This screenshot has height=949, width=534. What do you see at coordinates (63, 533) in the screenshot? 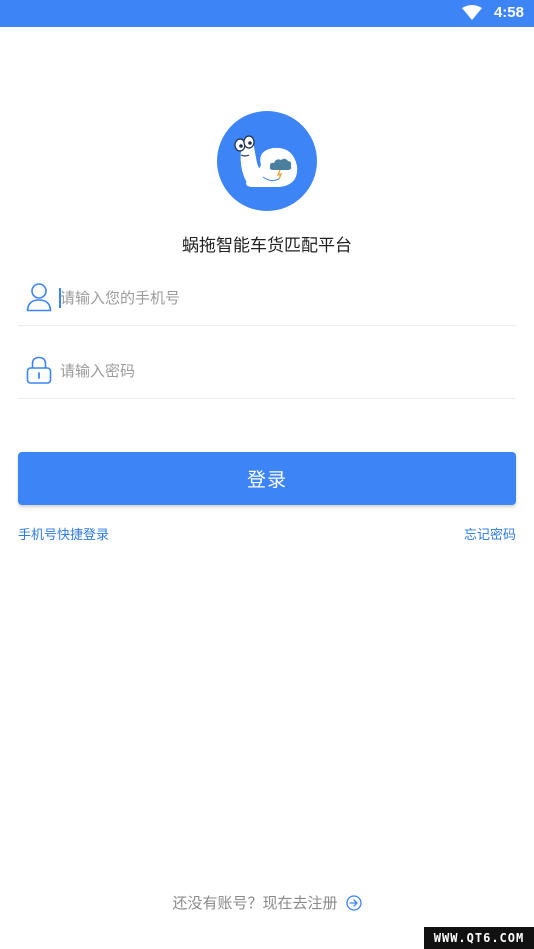
I see `quick-login-link: 手机号快捷登录` at bounding box center [63, 533].